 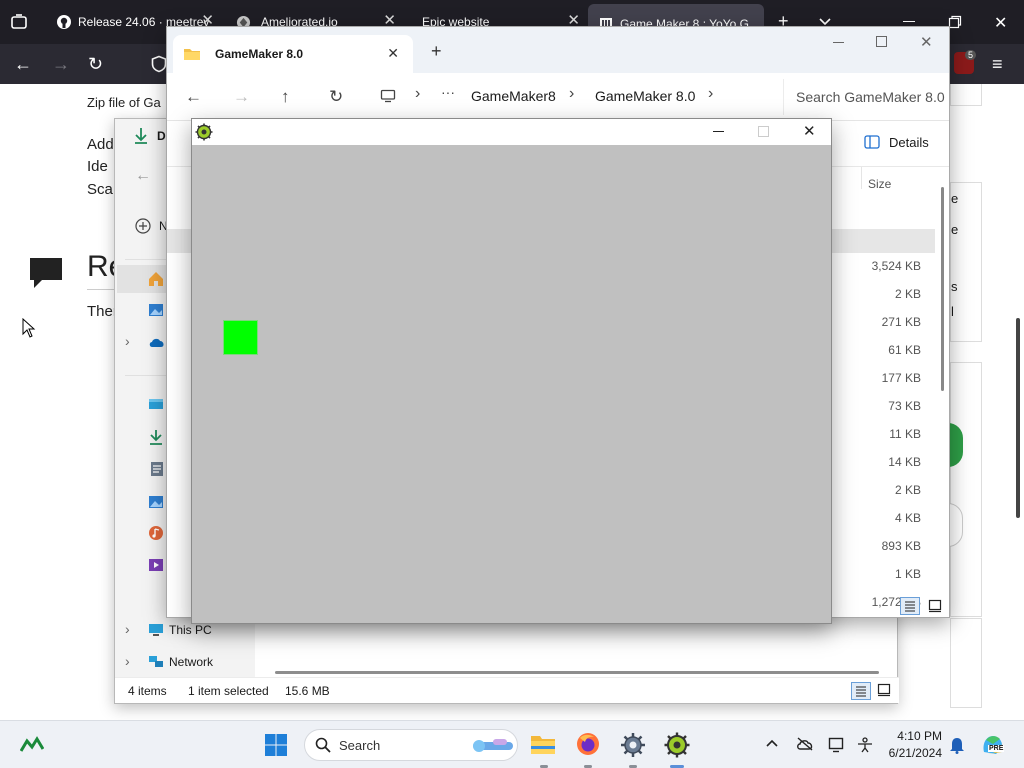 I want to click on file-size: 2 KB, so click(x=907, y=294).